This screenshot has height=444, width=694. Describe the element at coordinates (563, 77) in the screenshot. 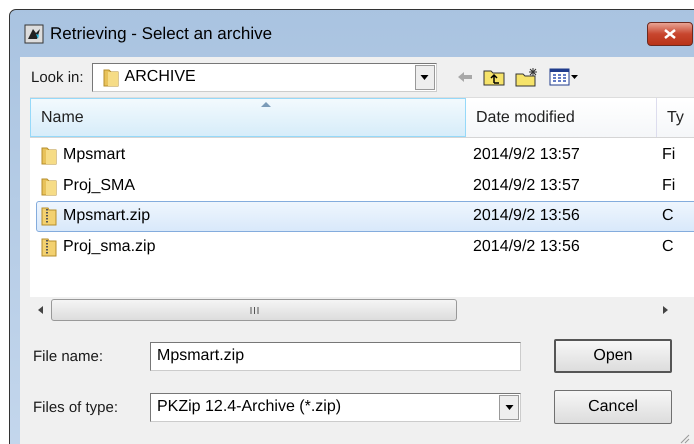

I see `view-menu-icon` at that location.